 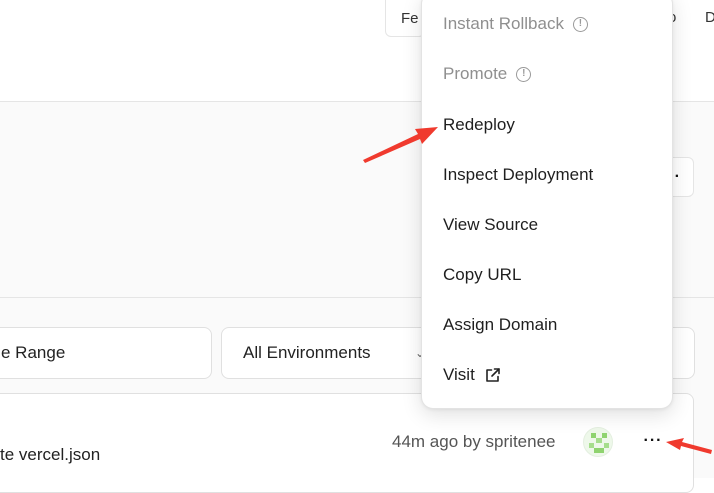 What do you see at coordinates (474, 441) in the screenshot?
I see `deployment-meta: 44m ago by spritenee` at bounding box center [474, 441].